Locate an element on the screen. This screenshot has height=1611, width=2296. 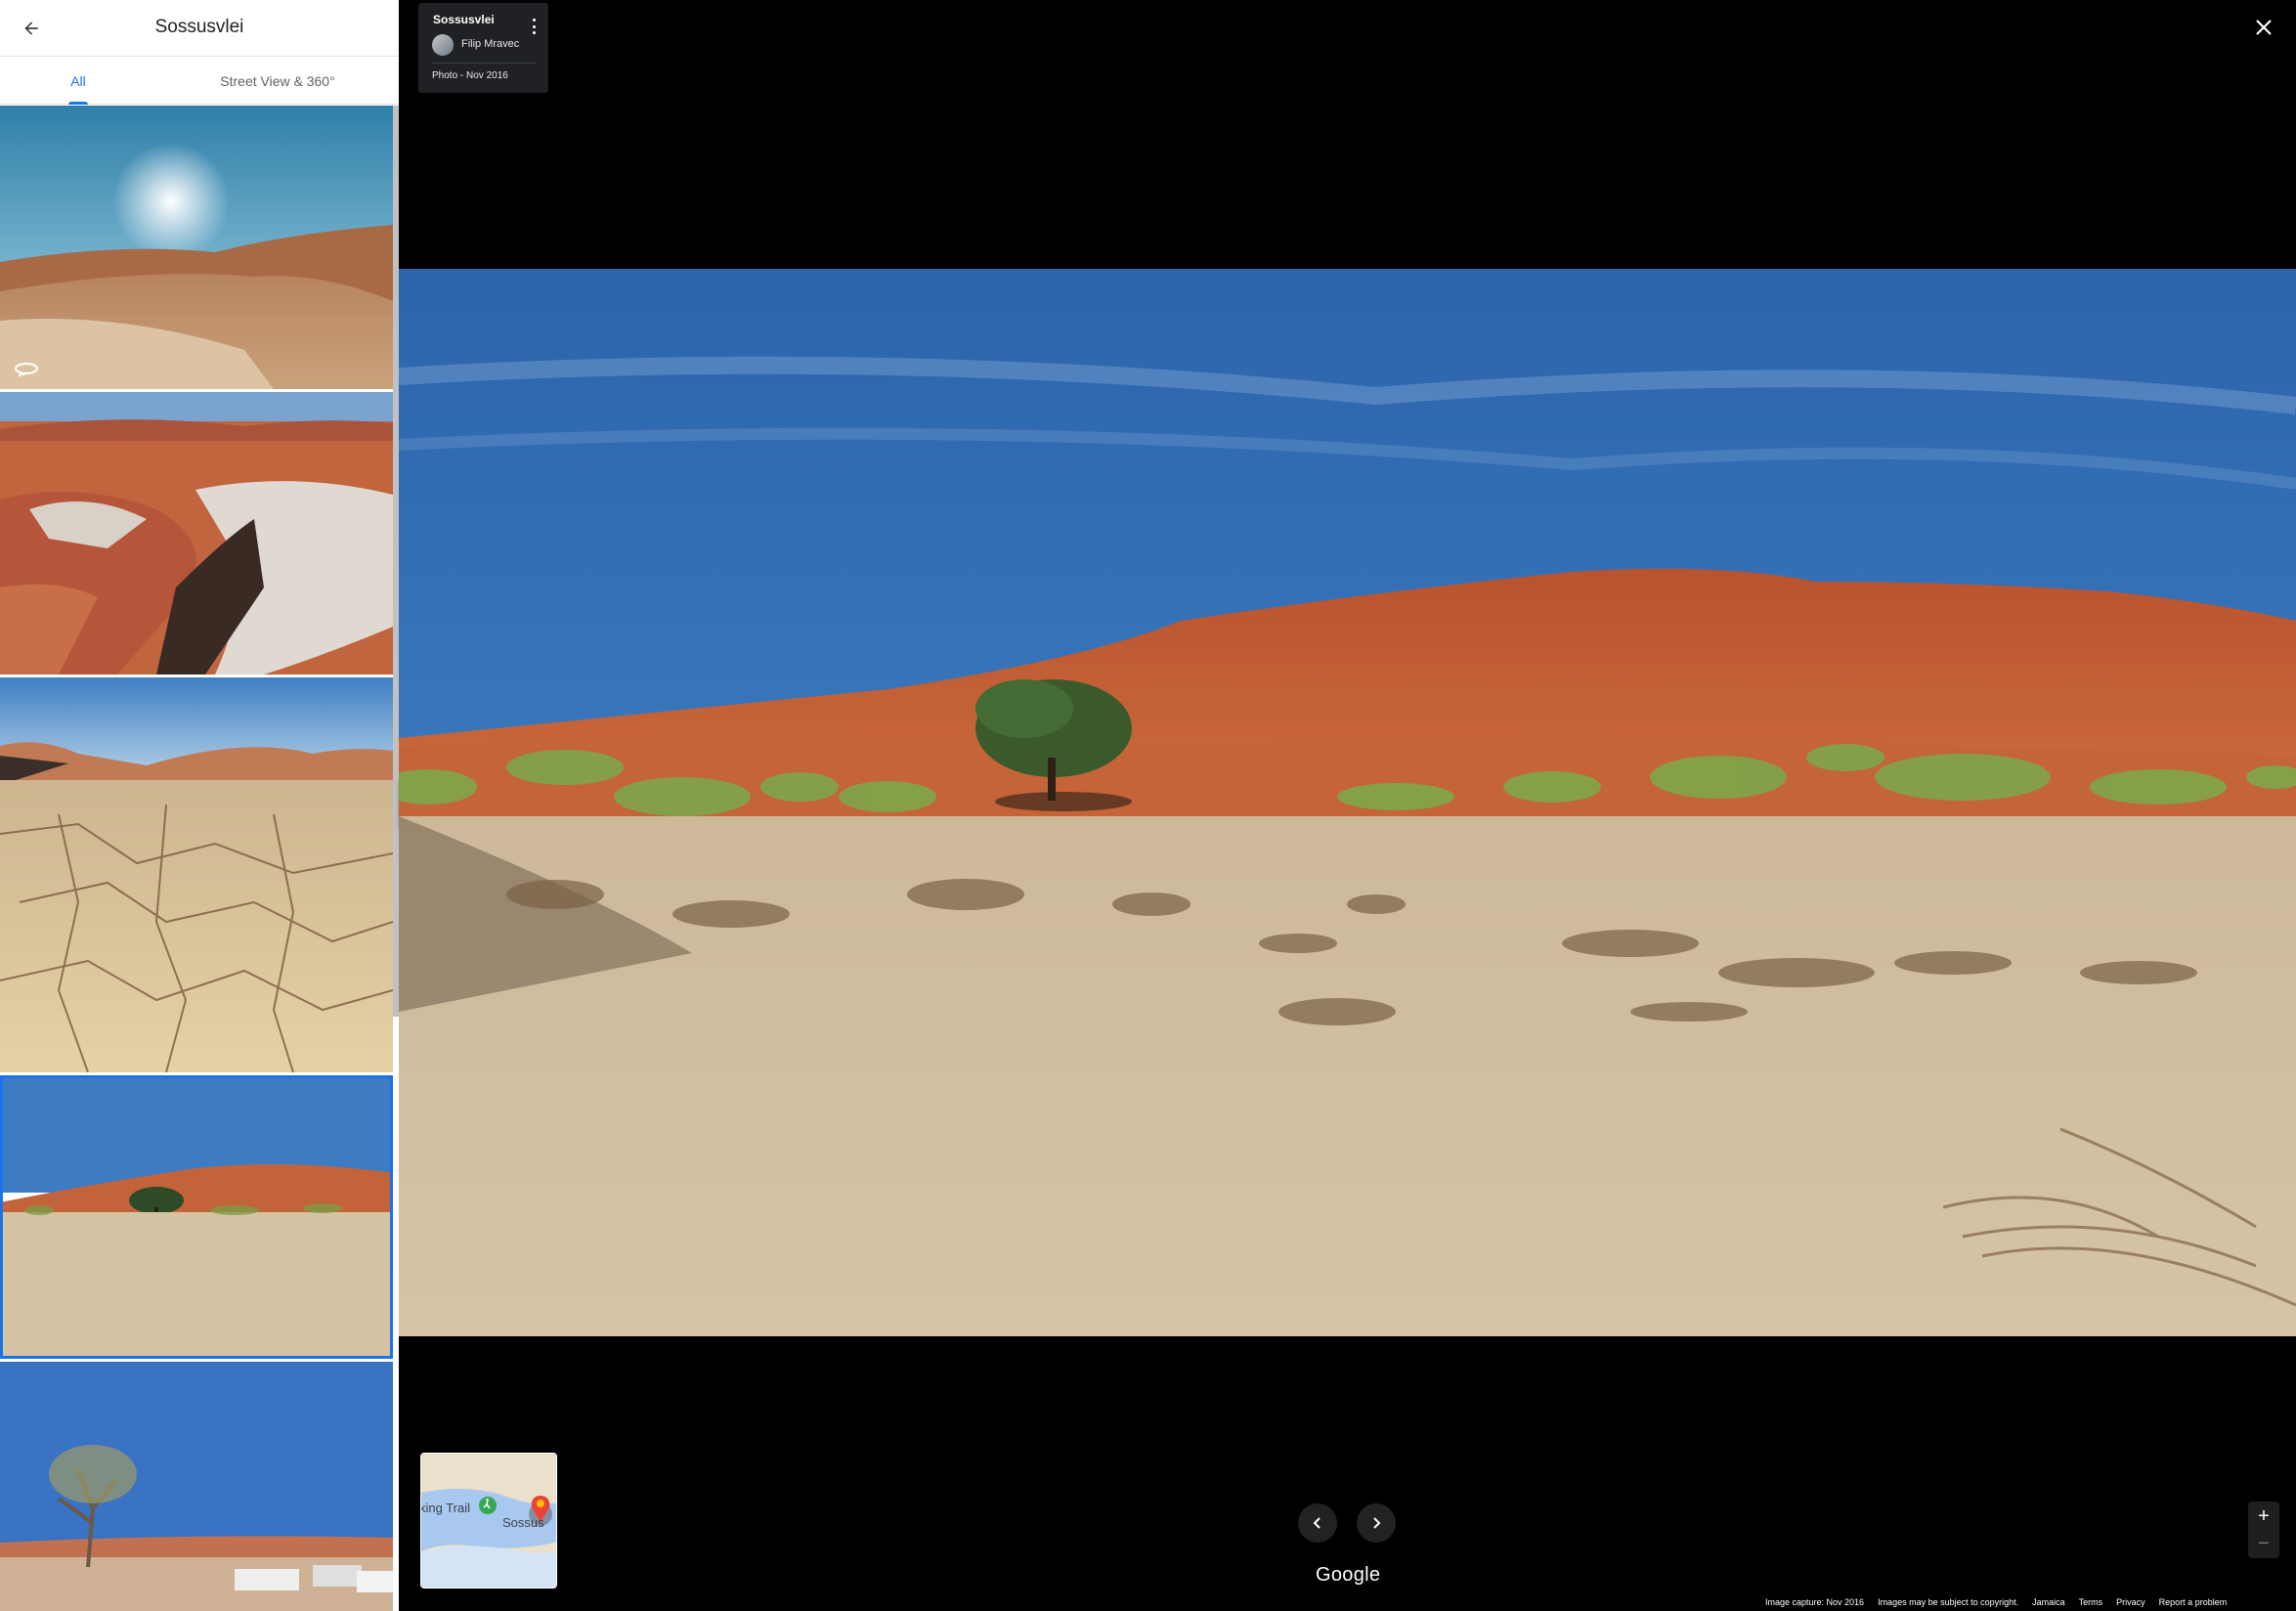
photo-date: Photo - Nov 2016 is located at coordinates (470, 75).